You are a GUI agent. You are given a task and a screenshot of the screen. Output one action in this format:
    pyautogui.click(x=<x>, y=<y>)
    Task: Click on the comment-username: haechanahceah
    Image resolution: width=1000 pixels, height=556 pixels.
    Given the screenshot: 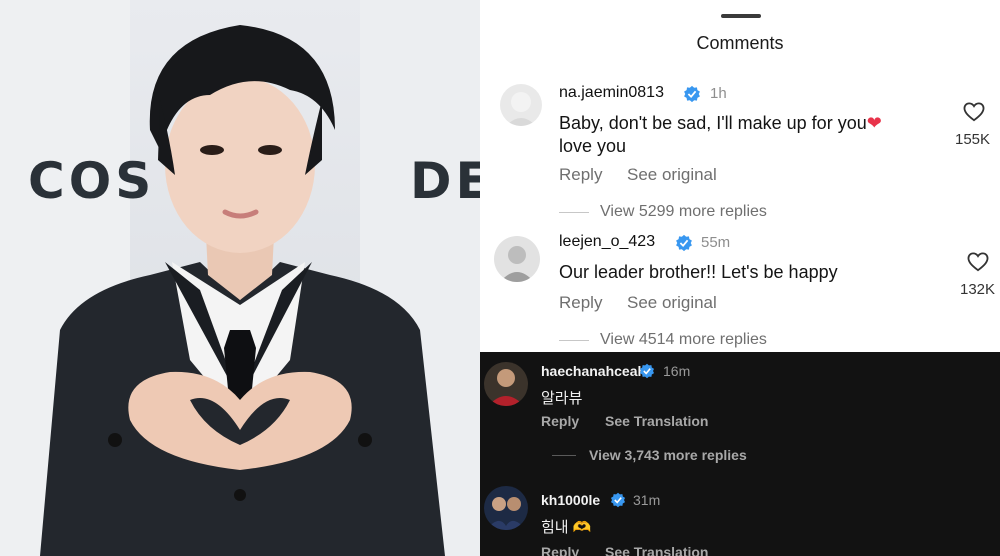 What is the action you would take?
    pyautogui.click(x=593, y=371)
    